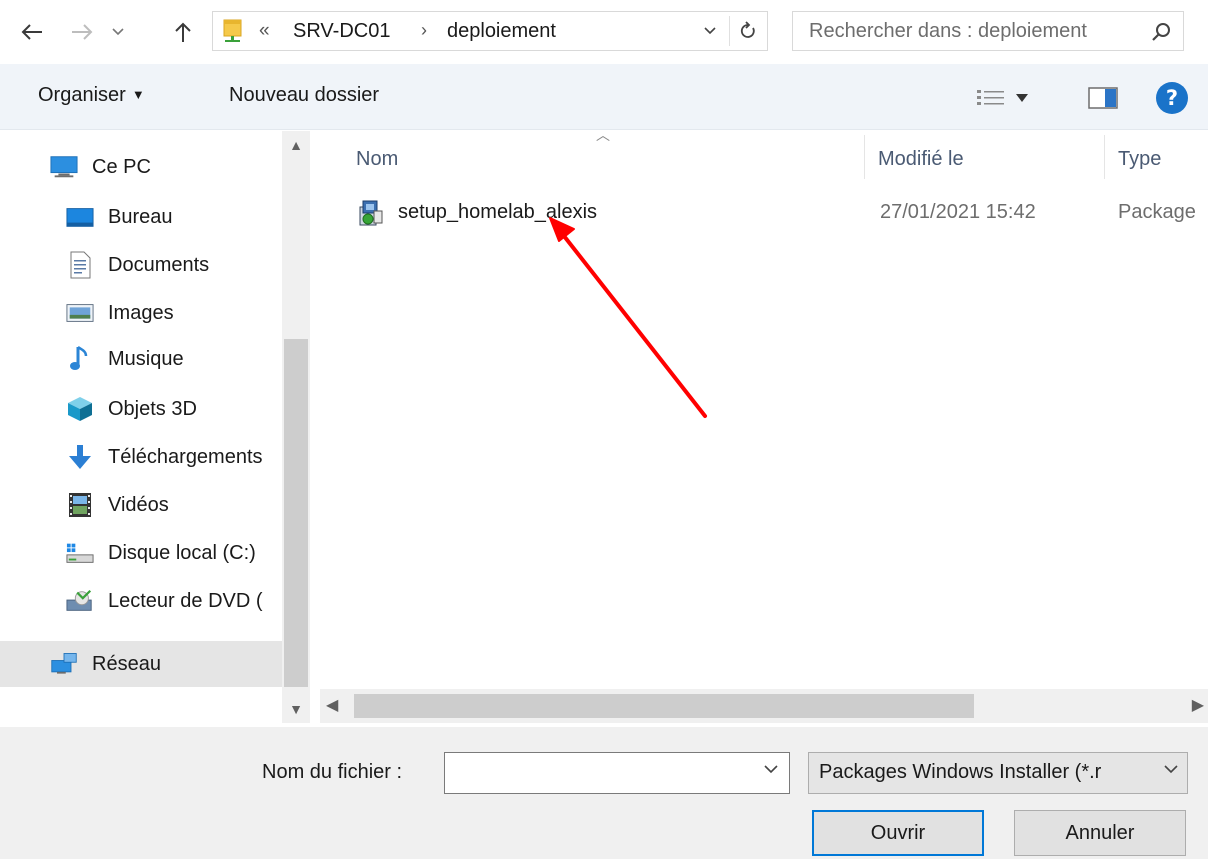 The height and width of the screenshot is (859, 1208). Describe the element at coordinates (974, 31) in the screenshot. I see `search-input` at that location.